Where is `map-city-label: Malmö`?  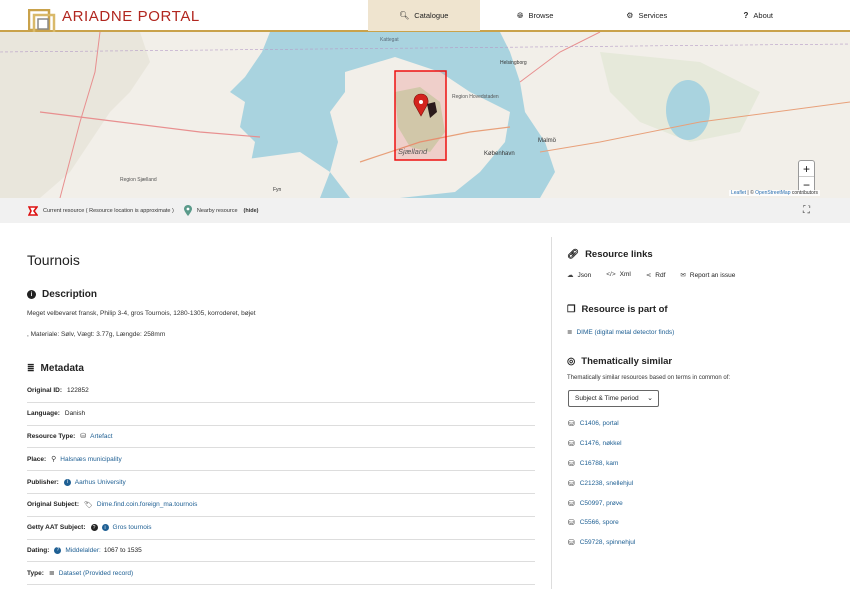
map-city-label: Malmö is located at coordinates (547, 141).